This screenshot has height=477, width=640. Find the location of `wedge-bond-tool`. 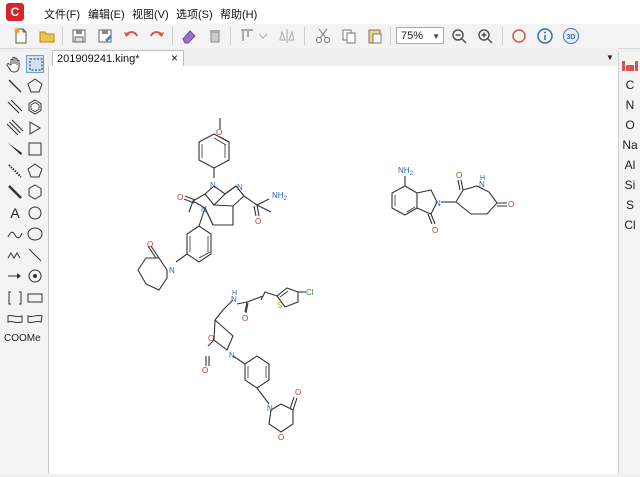

wedge-bond-tool is located at coordinates (15, 149).